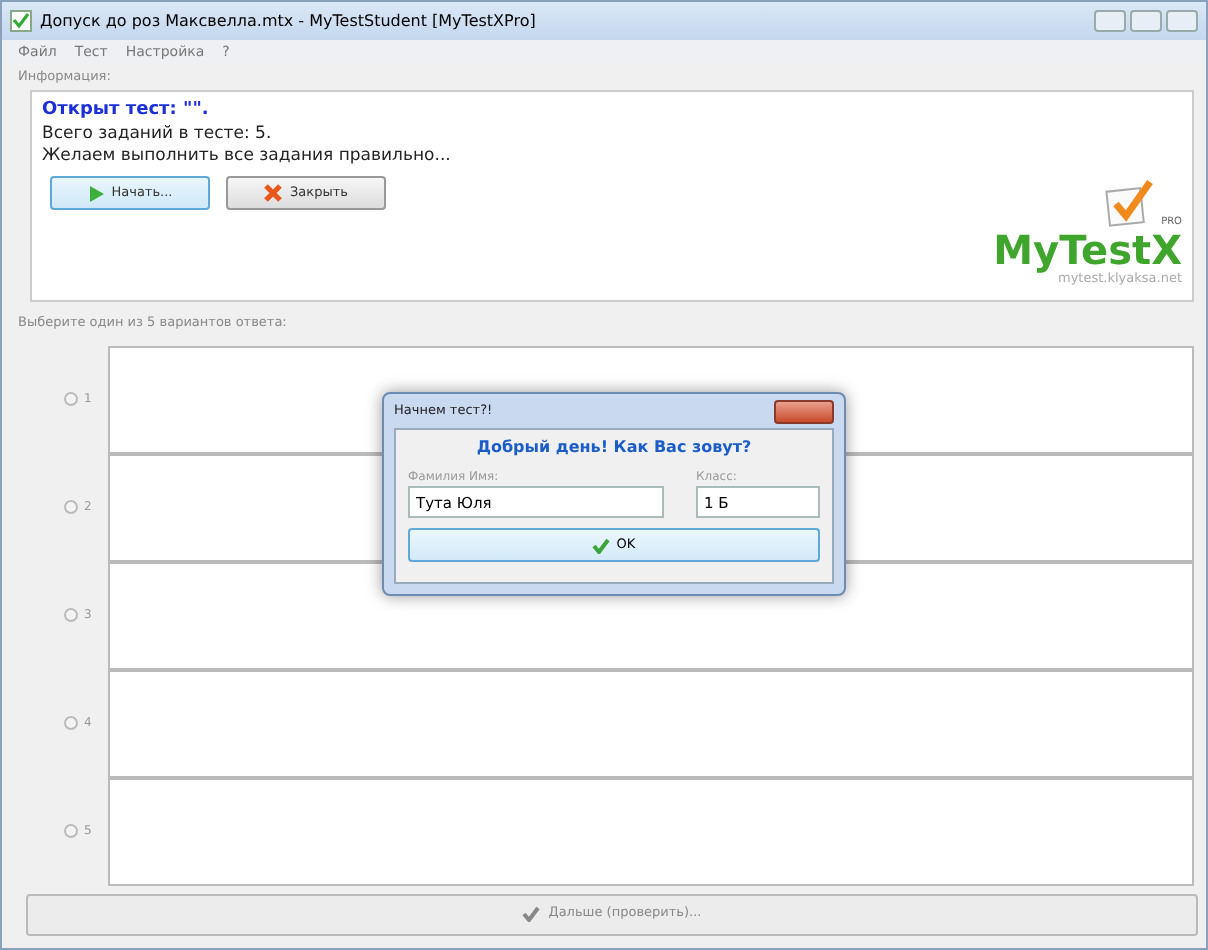 This screenshot has width=1208, height=950. What do you see at coordinates (614, 448) in the screenshot?
I see `greeting-text: Добрый день! Как Вас зовут?` at bounding box center [614, 448].